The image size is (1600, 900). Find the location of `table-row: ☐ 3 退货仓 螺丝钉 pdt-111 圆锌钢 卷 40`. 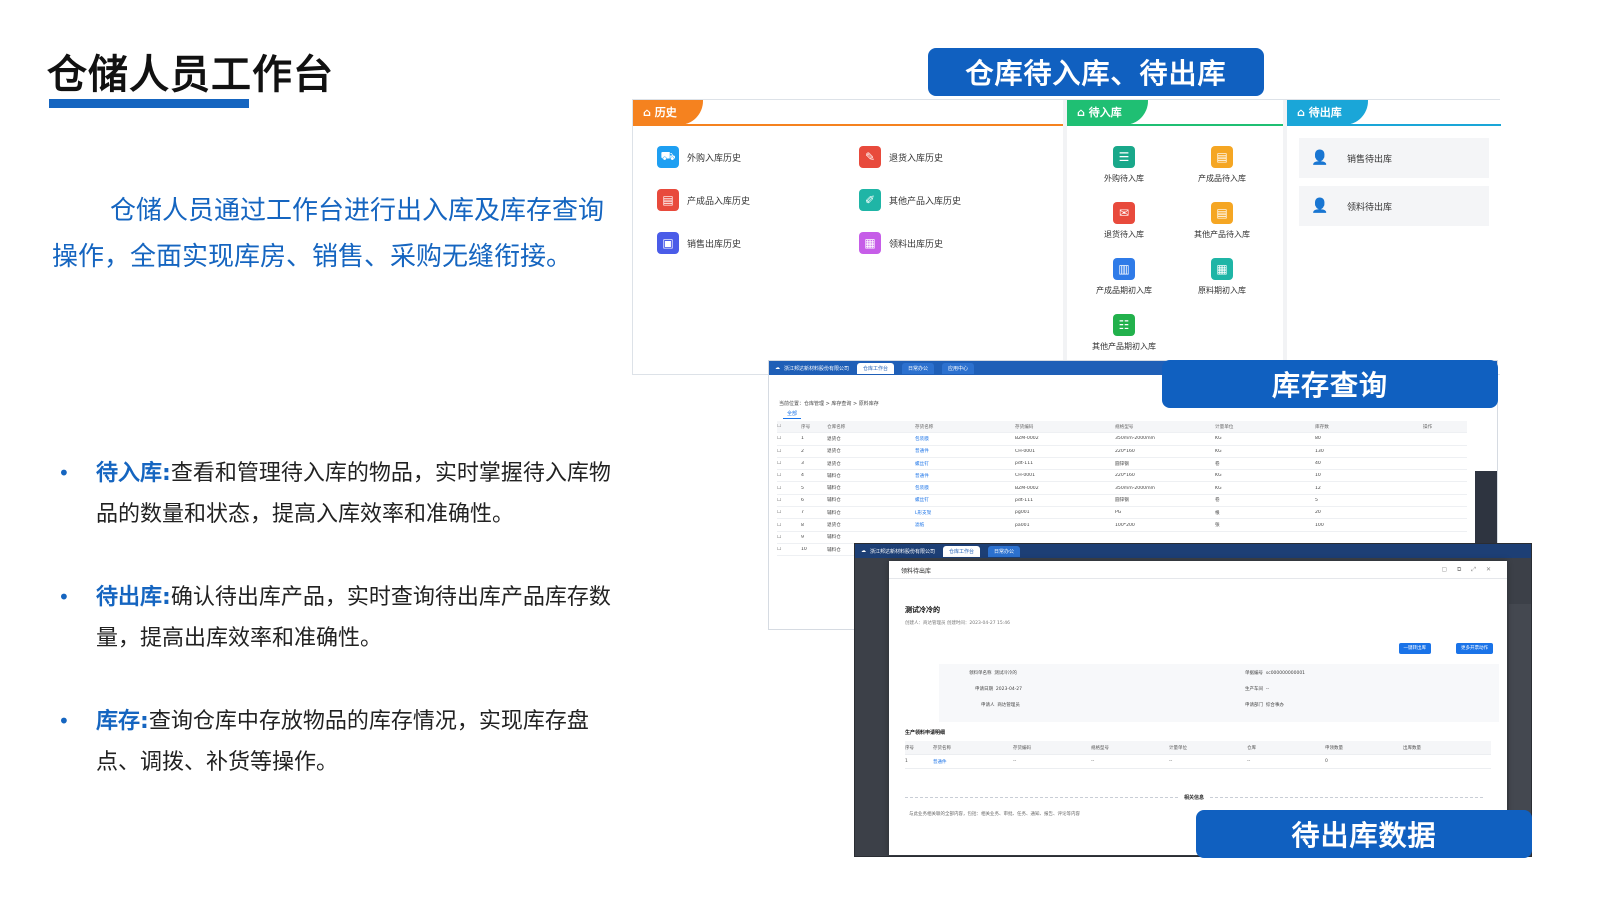

table-row: ☐ 3 退货仓 螺丝钉 pdt-111 圆锌钢 卷 40 is located at coordinates (1122, 464).